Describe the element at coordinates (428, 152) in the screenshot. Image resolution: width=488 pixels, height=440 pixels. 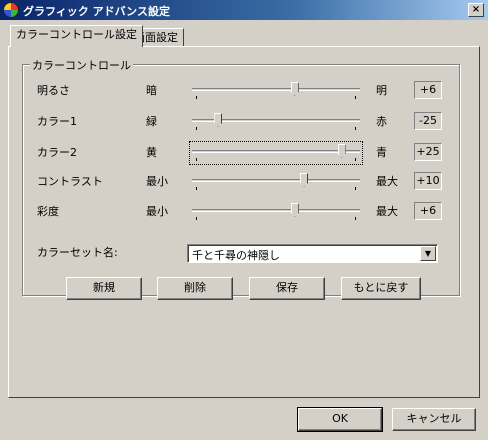
I see `color2-value: +25` at that location.